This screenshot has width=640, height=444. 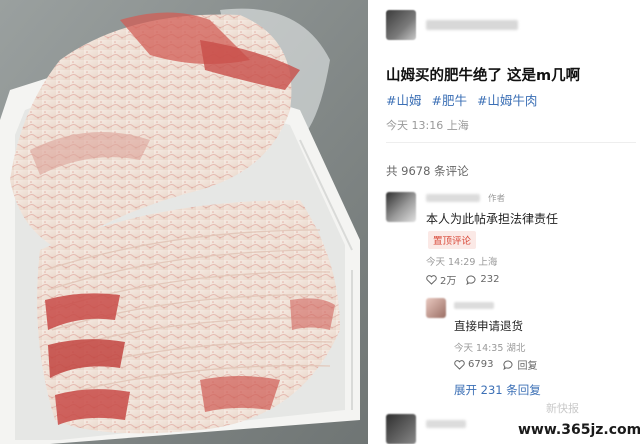 I want to click on reply-label: 回复, so click(x=527, y=366).